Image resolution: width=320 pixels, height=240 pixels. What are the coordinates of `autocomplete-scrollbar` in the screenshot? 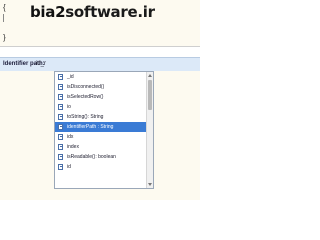 It's located at (149, 130).